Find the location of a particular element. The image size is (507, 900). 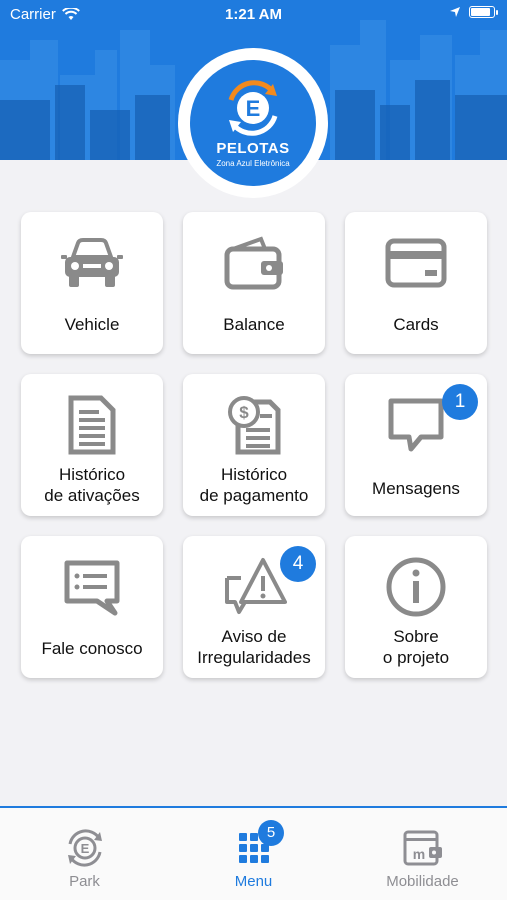

wallet-icon is located at coordinates (253, 263).